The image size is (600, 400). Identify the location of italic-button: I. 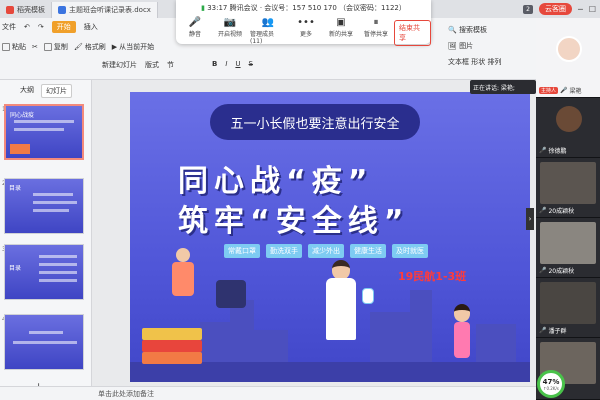
(226, 65).